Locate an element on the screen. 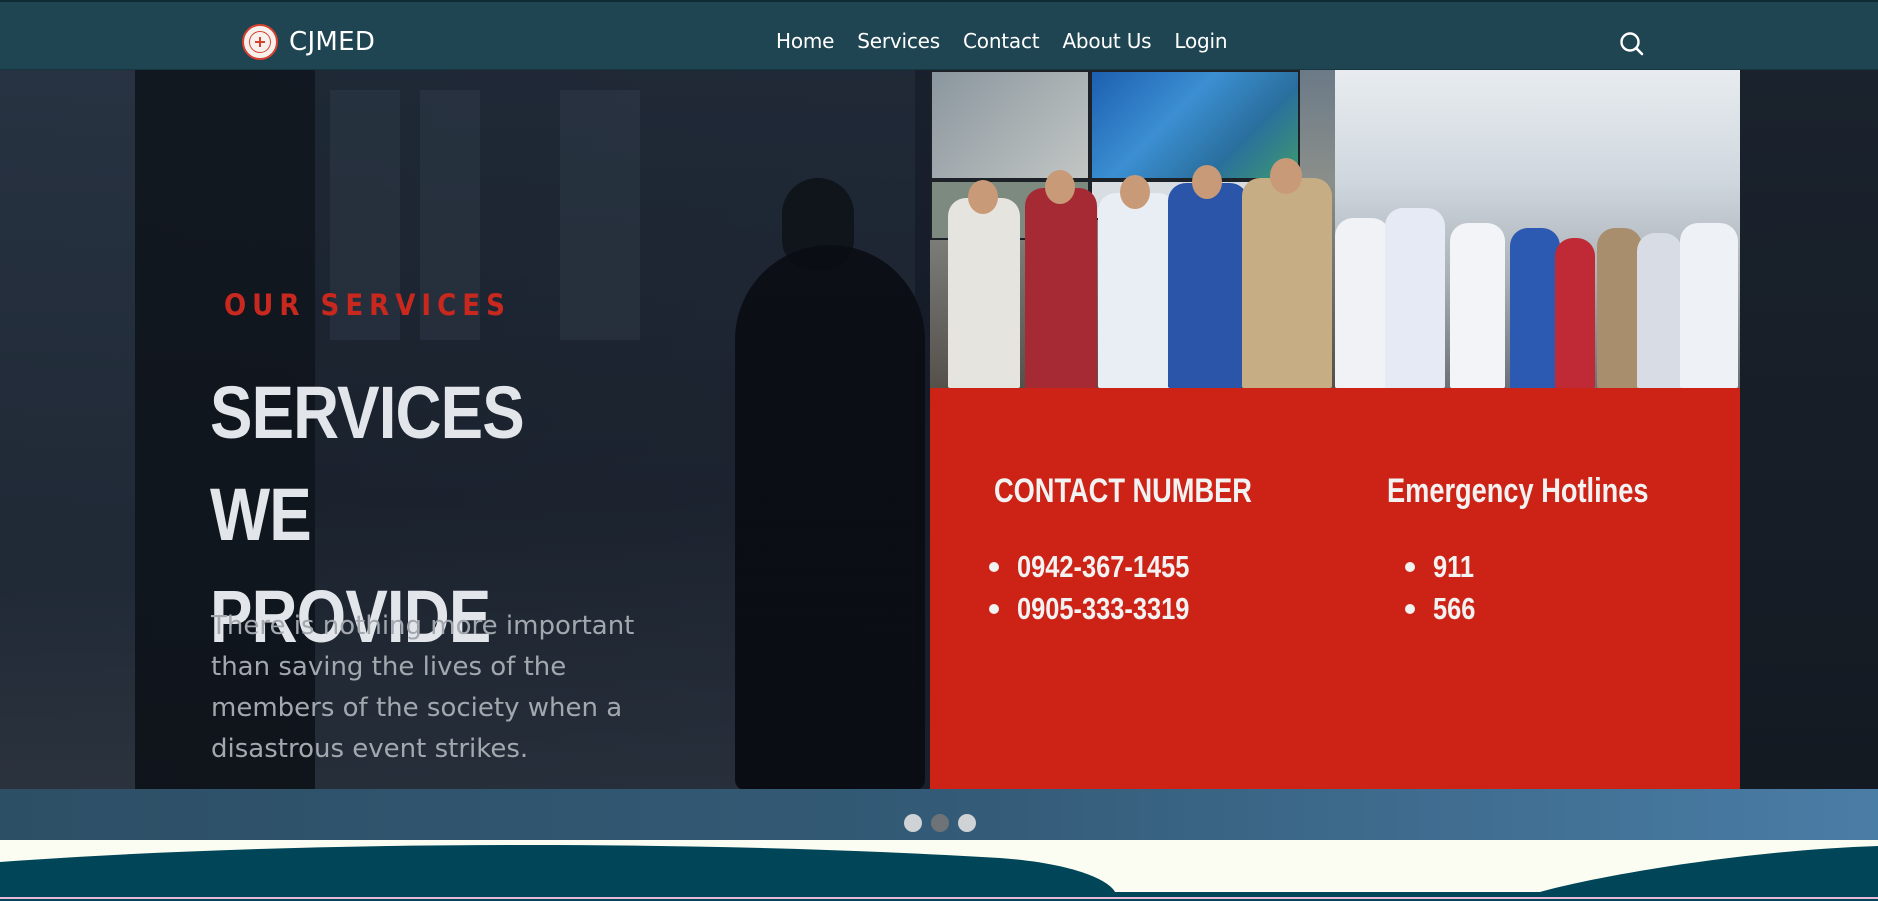 Image resolution: width=1878 pixels, height=901 pixels. nav-link-services: Services is located at coordinates (898, 41).